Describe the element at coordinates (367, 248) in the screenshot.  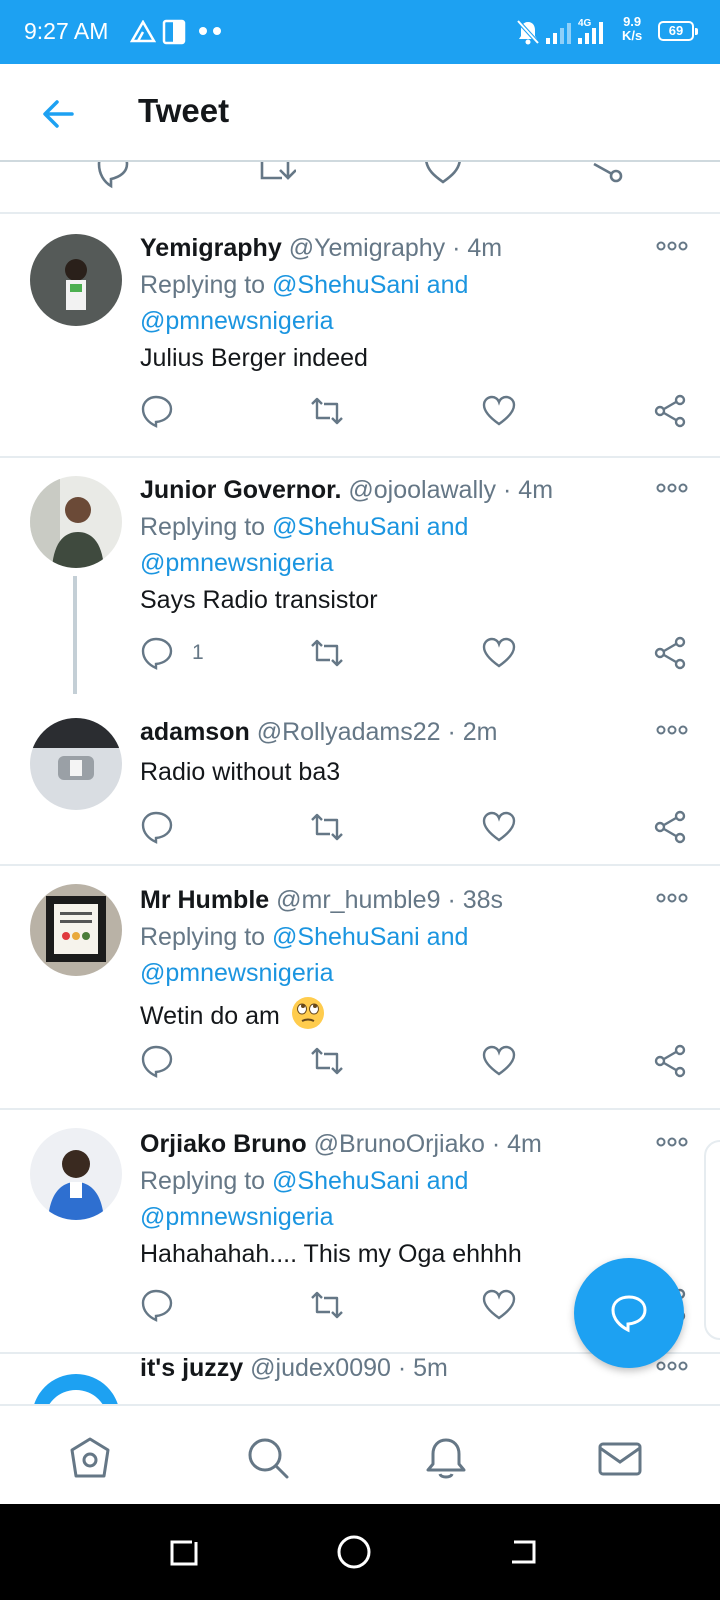
I see `user-handle: @Yemigraphy` at that location.